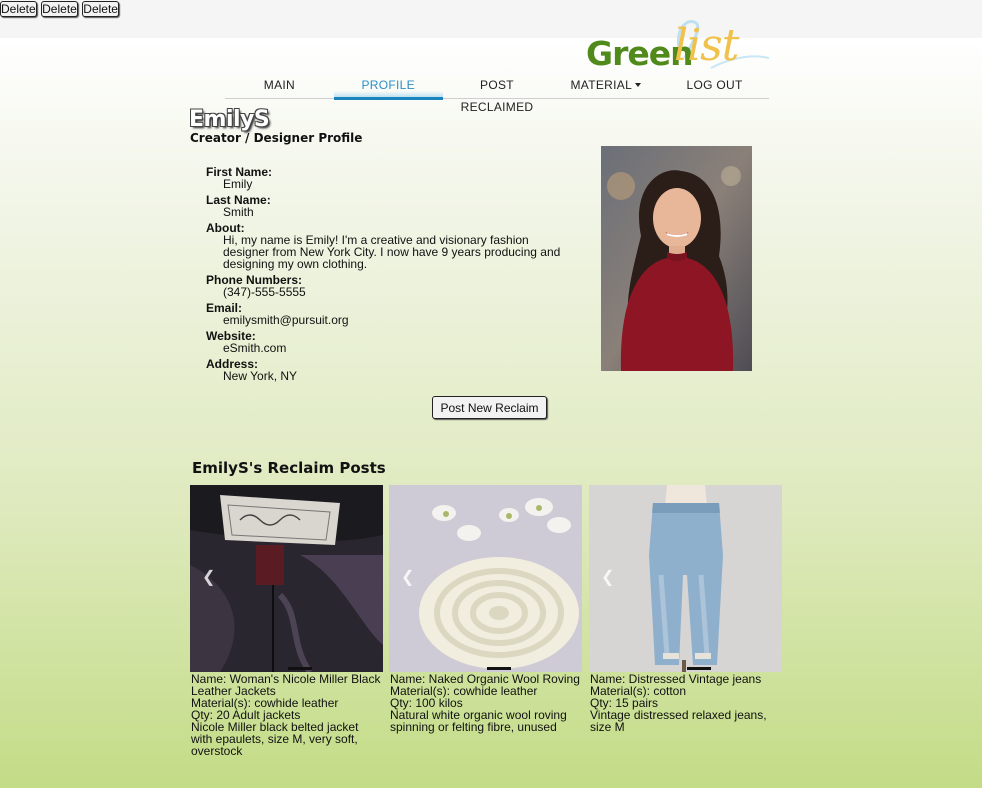  What do you see at coordinates (706, 45) in the screenshot?
I see `logo-list-text: list` at bounding box center [706, 45].